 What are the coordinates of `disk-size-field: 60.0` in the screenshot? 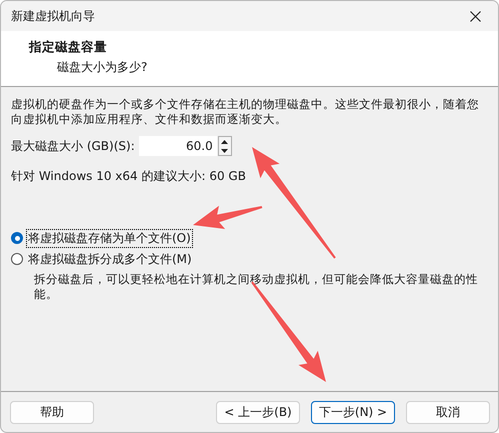 It's located at (177, 146).